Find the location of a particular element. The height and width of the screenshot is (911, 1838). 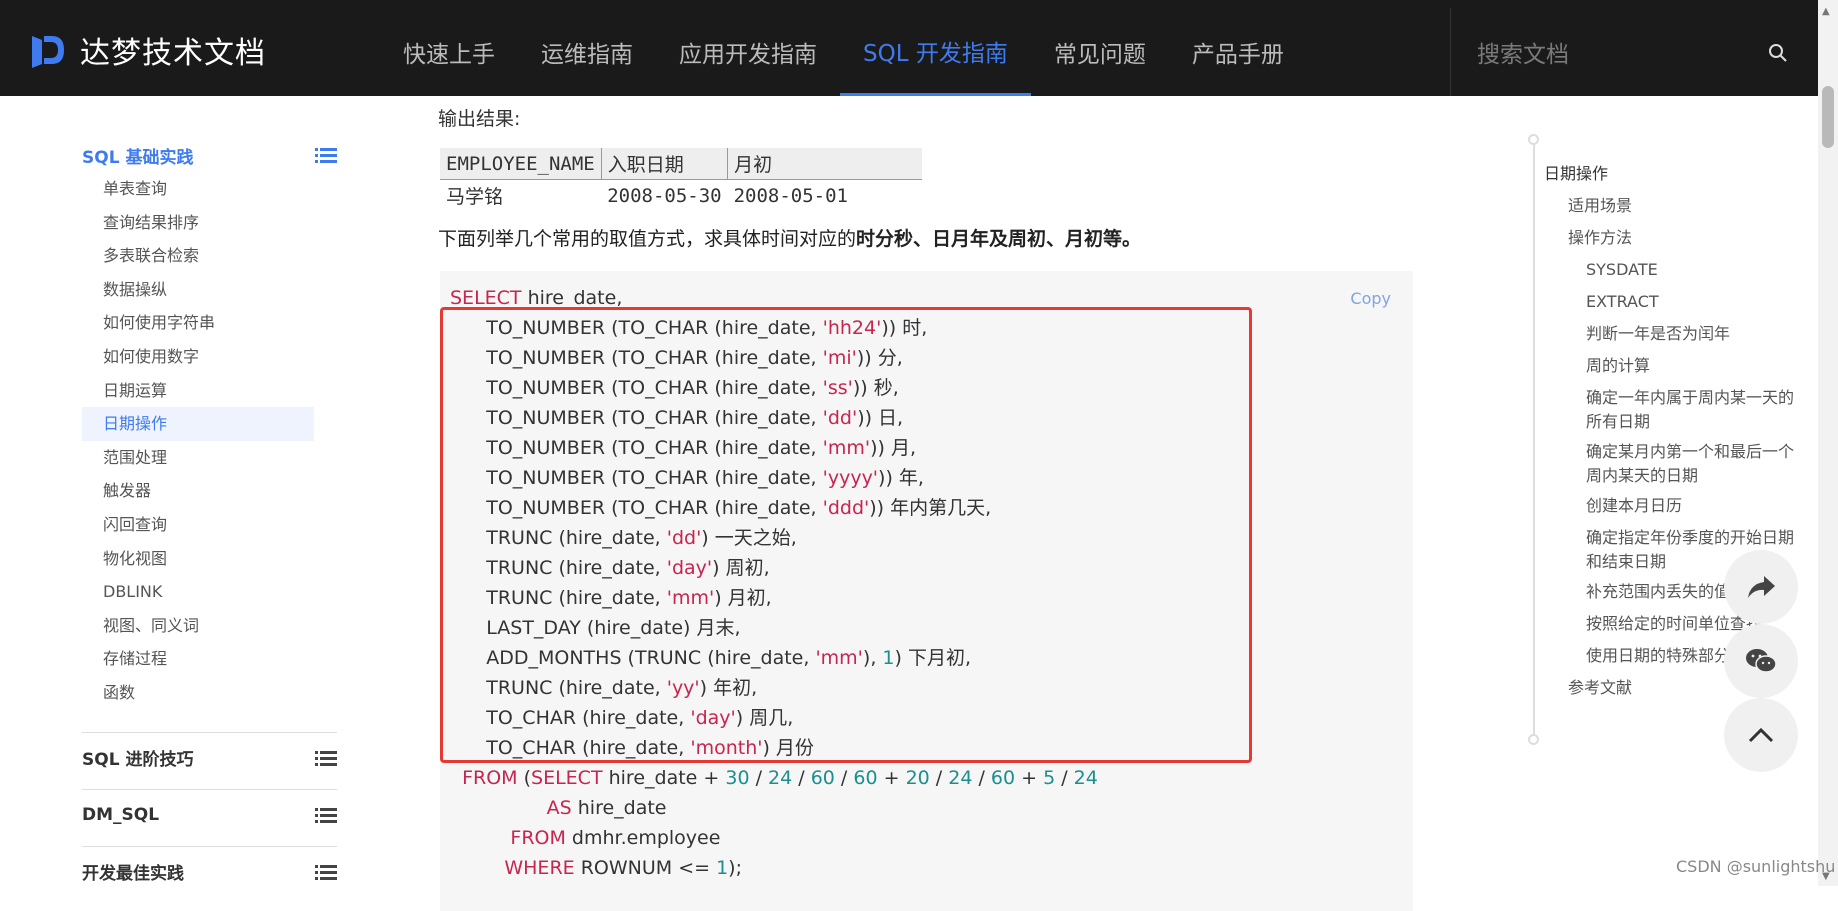

sidebar-item: 单表查询 is located at coordinates (209, 189).